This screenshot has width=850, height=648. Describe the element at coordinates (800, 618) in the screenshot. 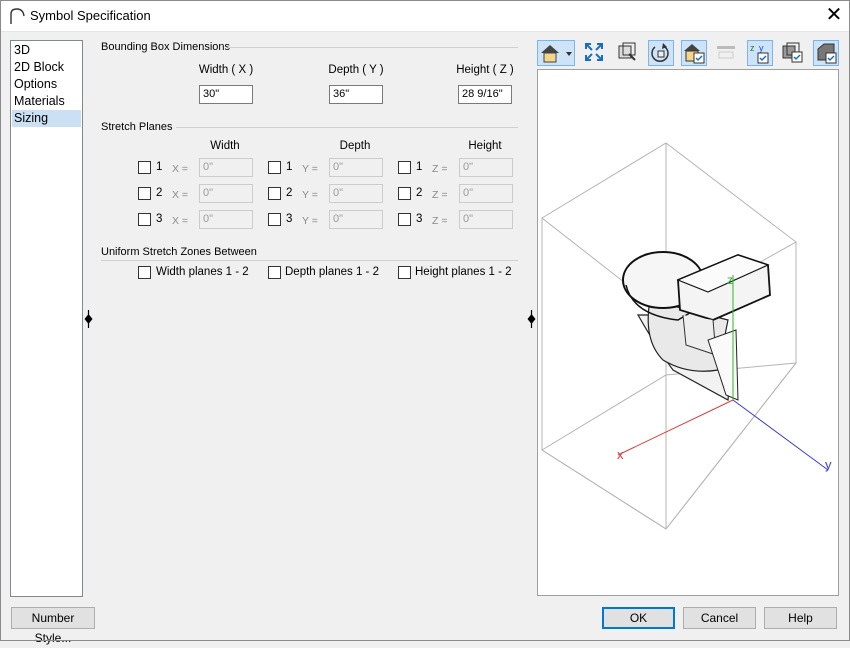

I see `help-button: Help` at that location.